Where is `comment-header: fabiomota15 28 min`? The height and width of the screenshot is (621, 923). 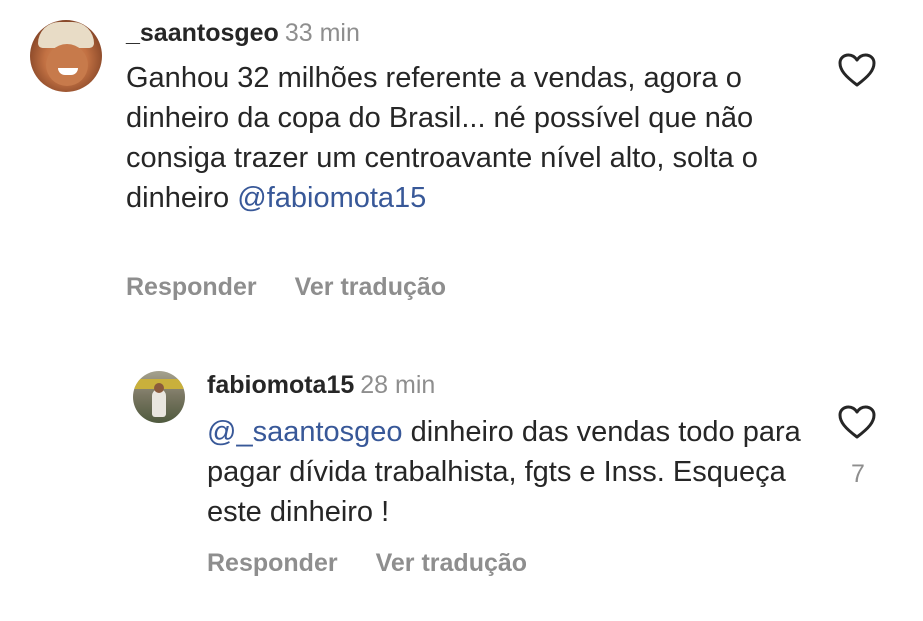 comment-header: fabiomota15 28 min is located at coordinates (321, 385).